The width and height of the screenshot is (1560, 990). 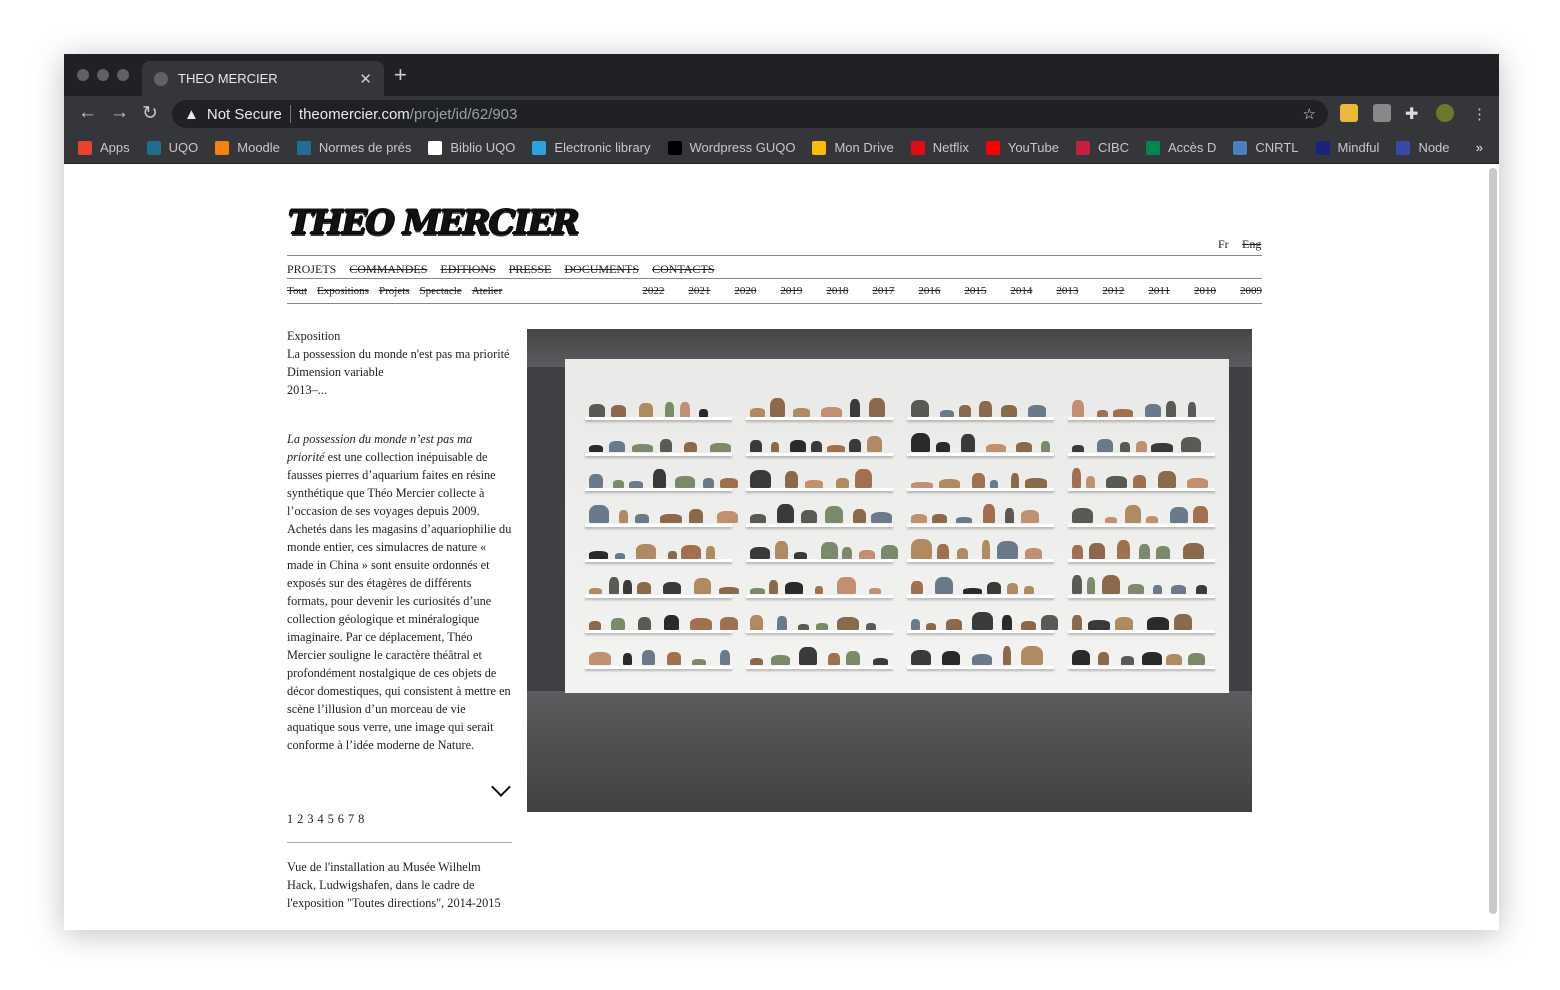 What do you see at coordinates (699, 291) in the screenshot?
I see `year-2021: 2021` at bounding box center [699, 291].